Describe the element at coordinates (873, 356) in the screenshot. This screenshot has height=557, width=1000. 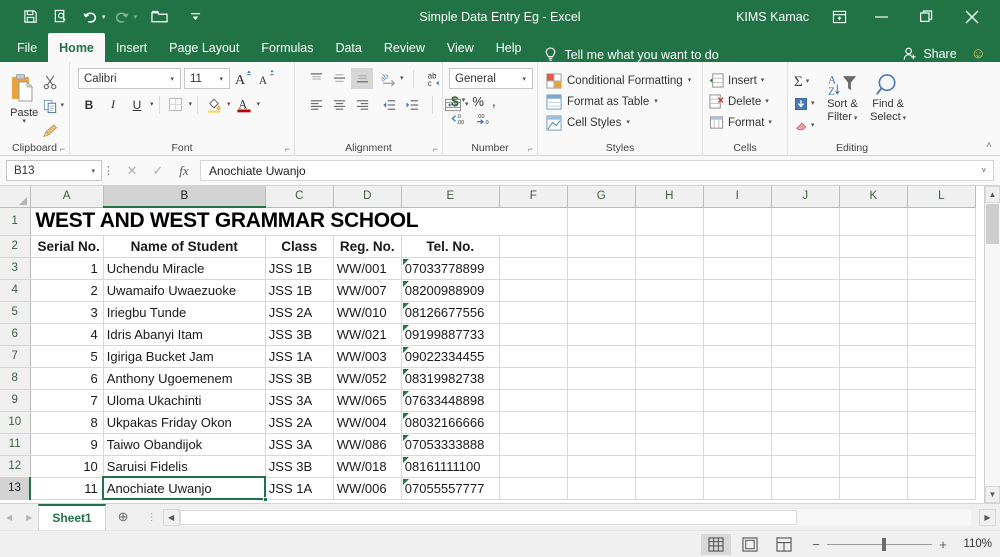
I see `cell-k7` at that location.